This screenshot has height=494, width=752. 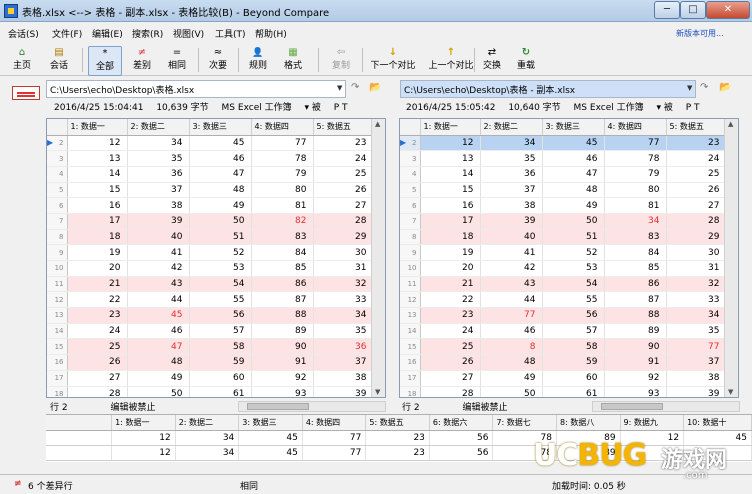 What do you see at coordinates (511, 190) in the screenshot?
I see `table-cell: 37` at bounding box center [511, 190].